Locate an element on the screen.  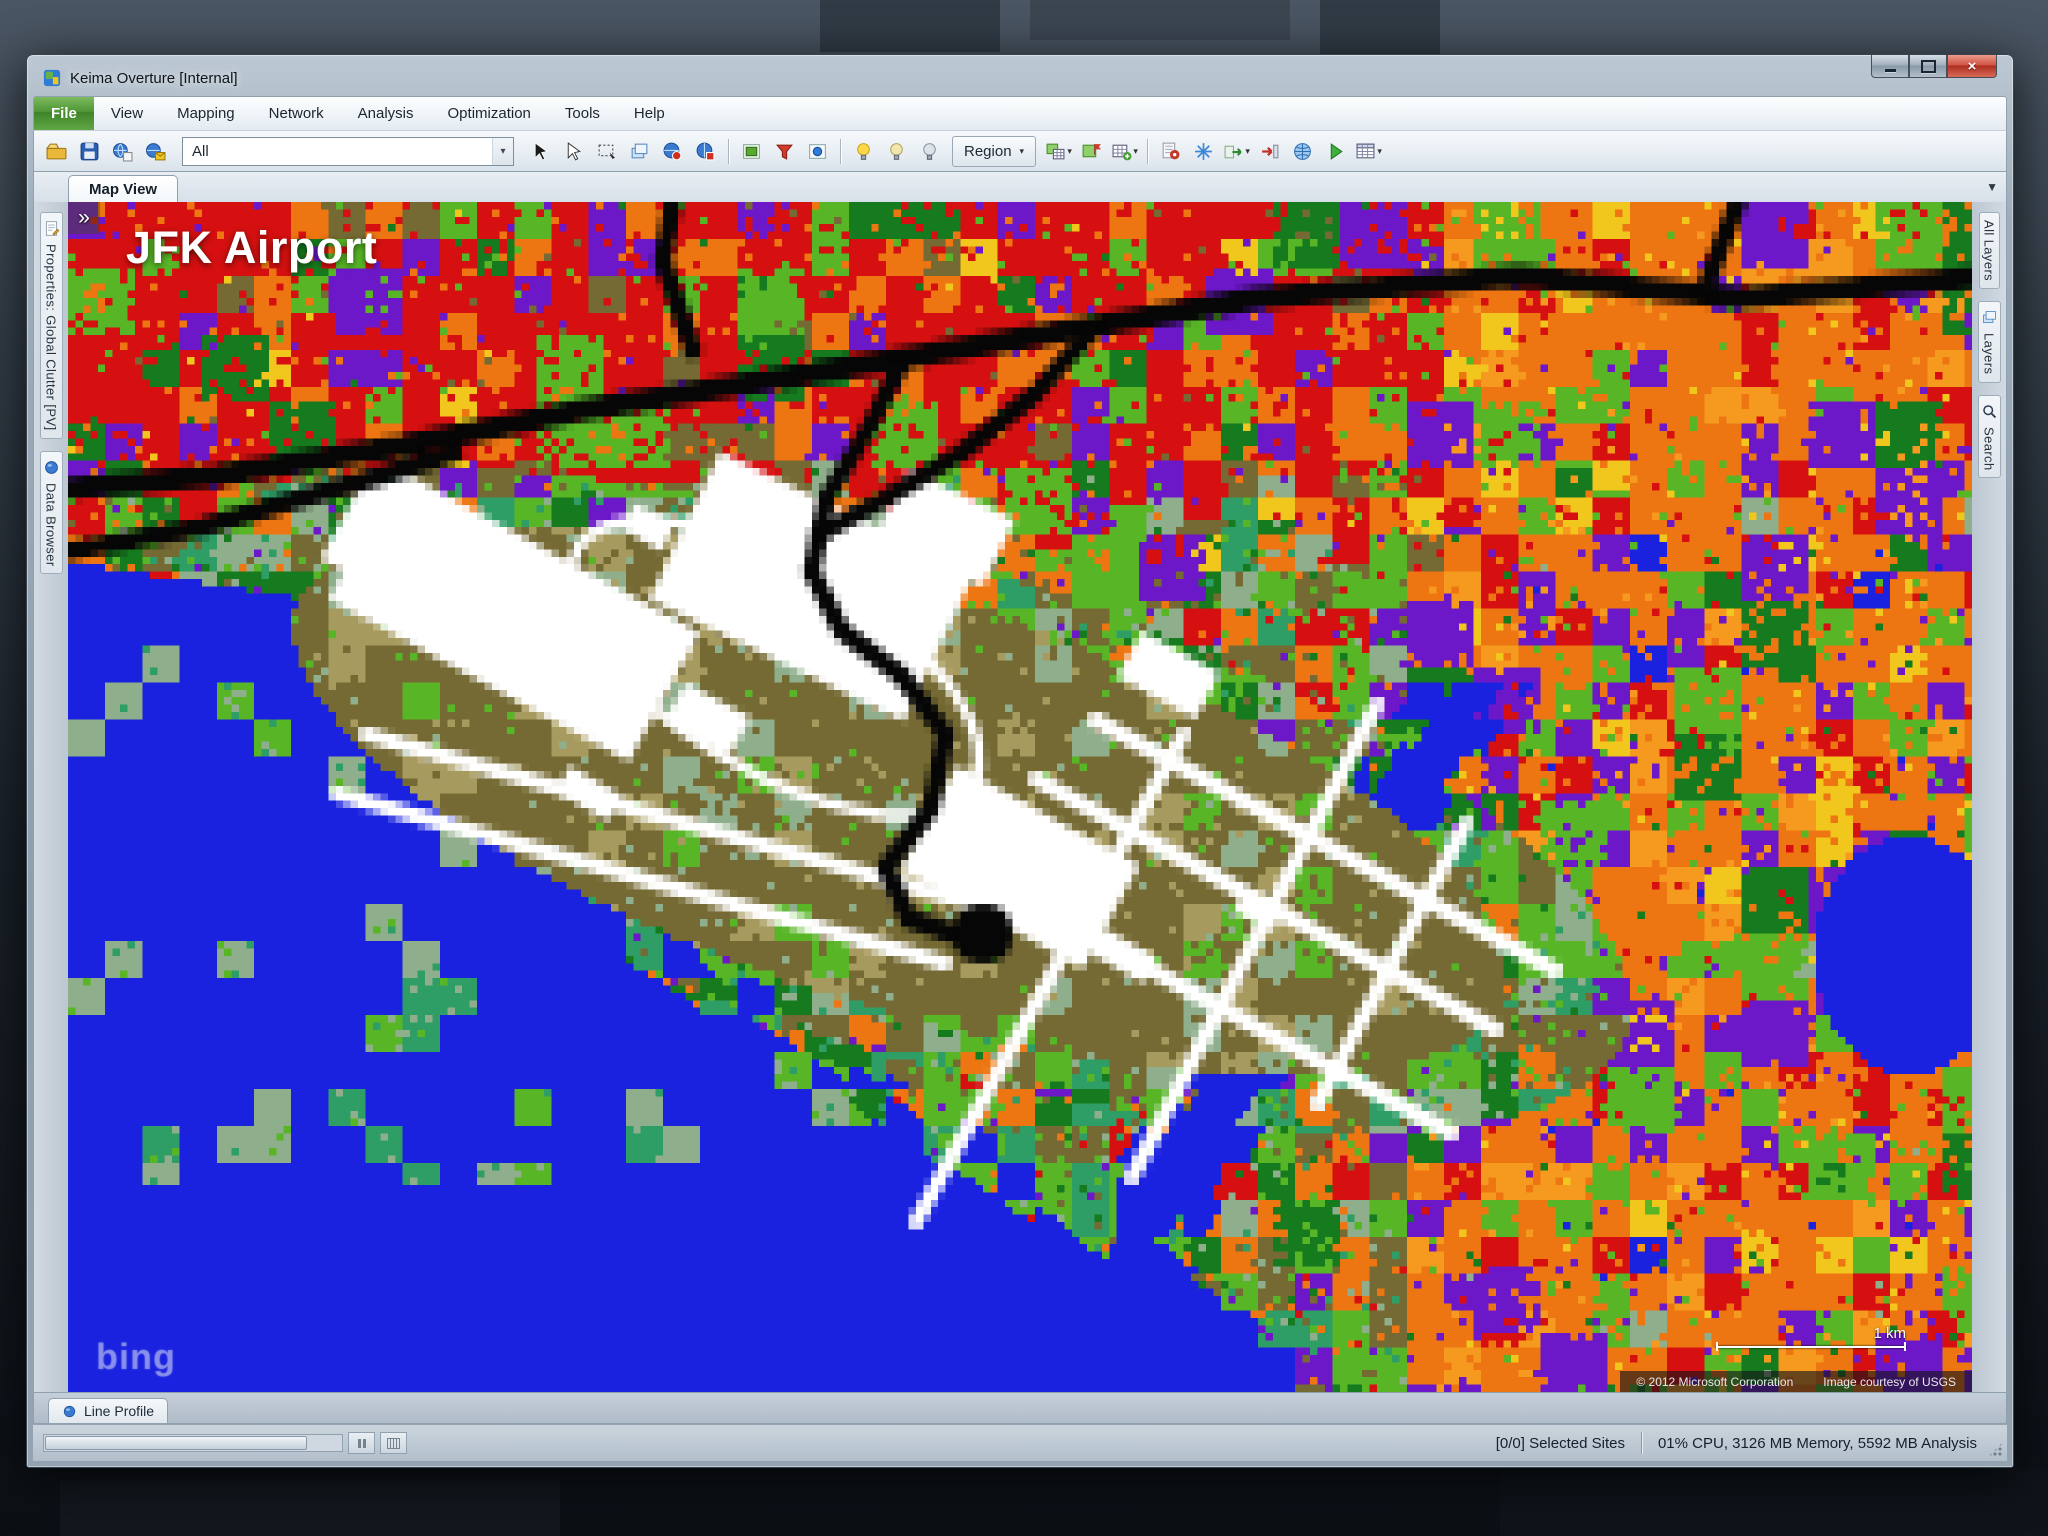
menu-item-file: File is located at coordinates (64, 113).